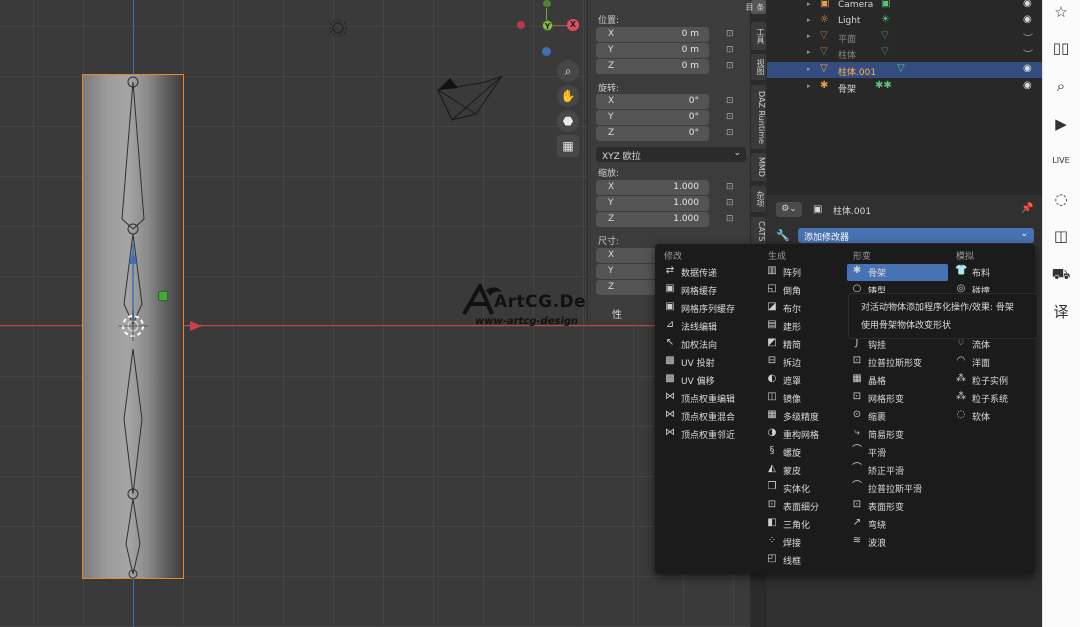 The height and width of the screenshot is (627, 1080). What do you see at coordinates (758, 117) in the screenshot?
I see `tab-daz-runtime: DAZ Runtime` at bounding box center [758, 117].